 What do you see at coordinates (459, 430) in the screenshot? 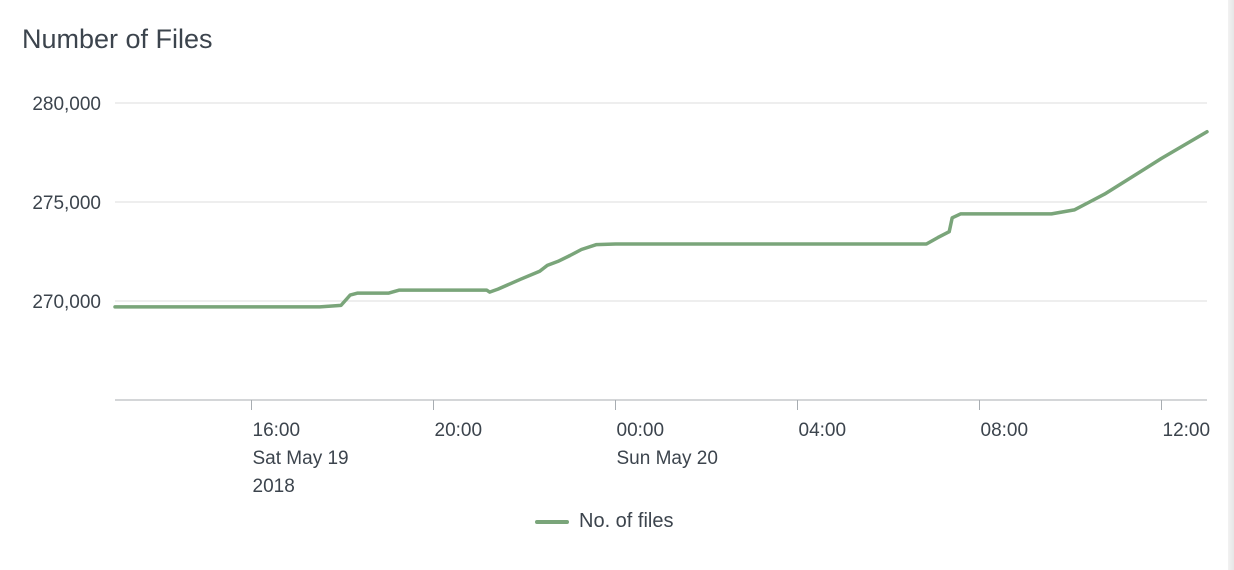
I see `x-tick-label: 20:00` at bounding box center [459, 430].